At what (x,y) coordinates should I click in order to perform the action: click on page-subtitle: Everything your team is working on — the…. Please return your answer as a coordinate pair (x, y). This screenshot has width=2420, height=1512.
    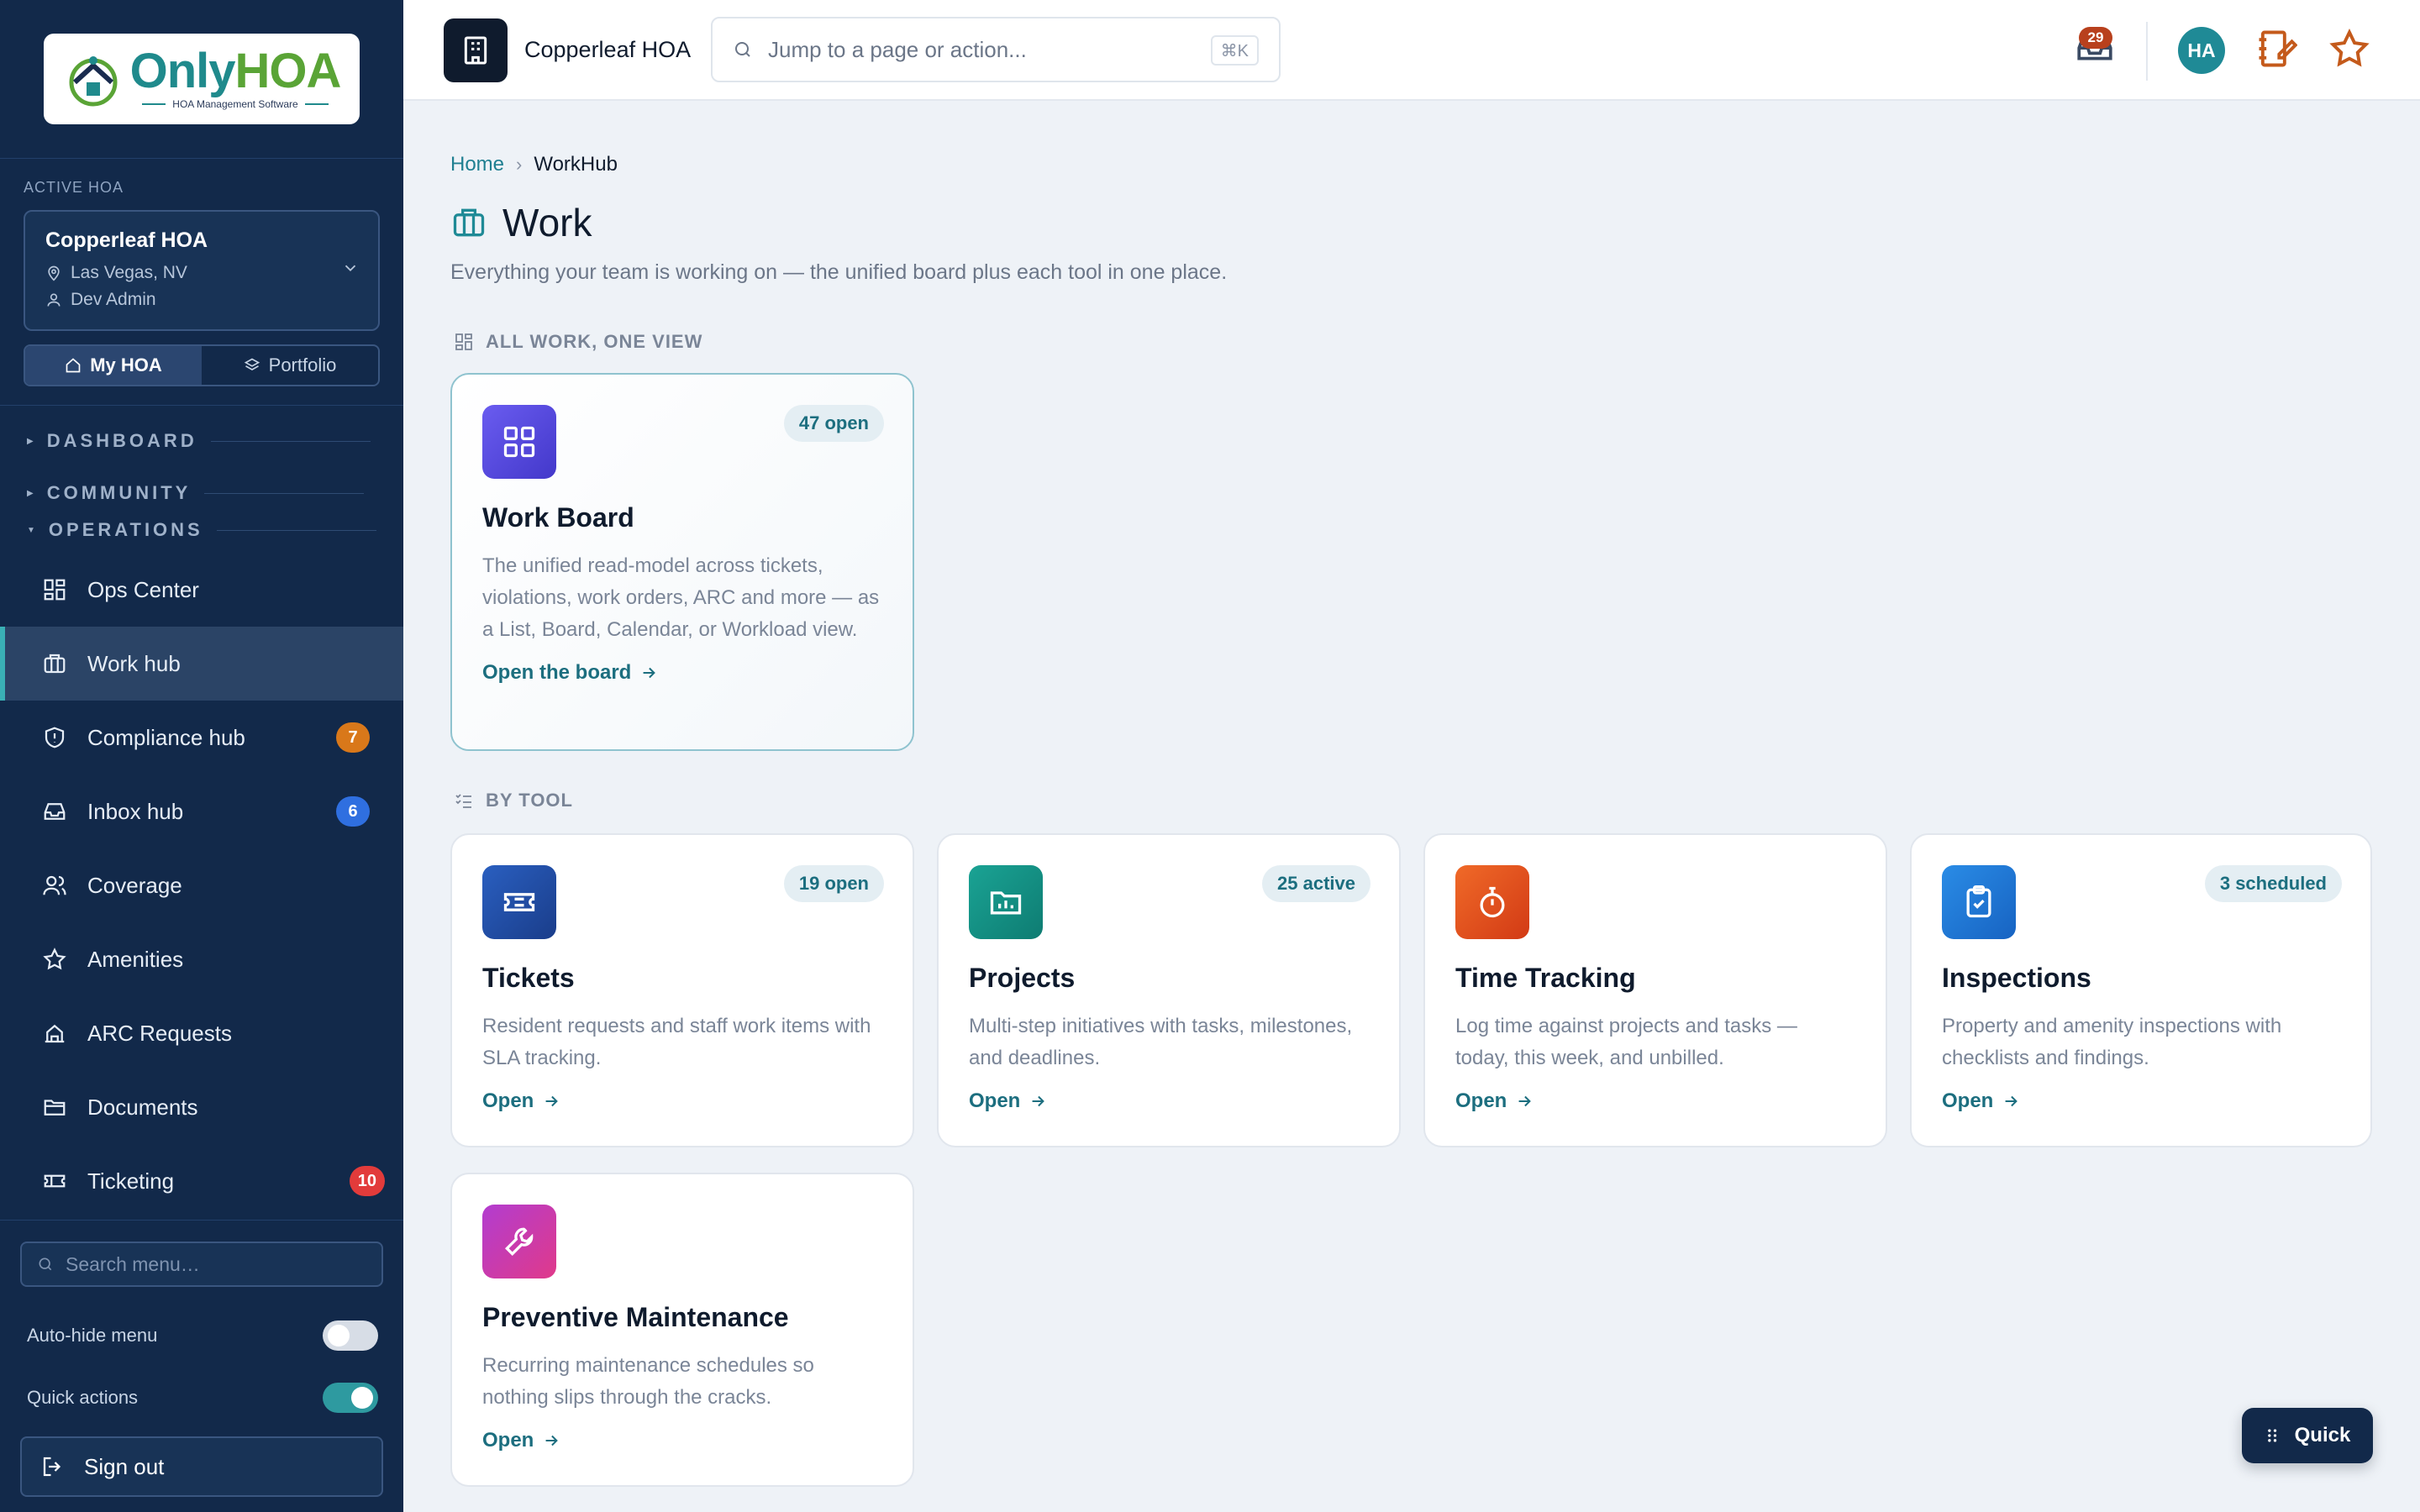
    Looking at the image, I should click on (839, 272).